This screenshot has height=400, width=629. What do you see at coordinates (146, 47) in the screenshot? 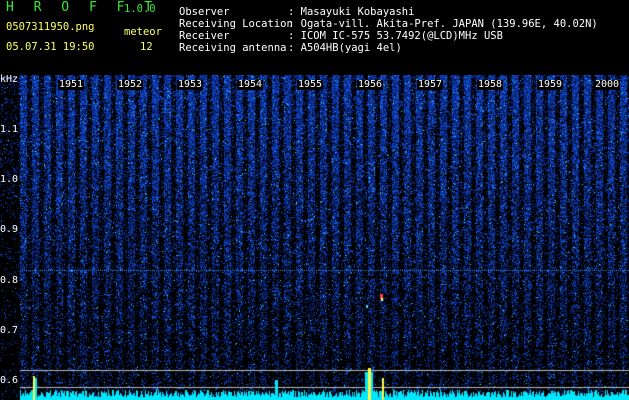
I see `mode-count: 12` at bounding box center [146, 47].